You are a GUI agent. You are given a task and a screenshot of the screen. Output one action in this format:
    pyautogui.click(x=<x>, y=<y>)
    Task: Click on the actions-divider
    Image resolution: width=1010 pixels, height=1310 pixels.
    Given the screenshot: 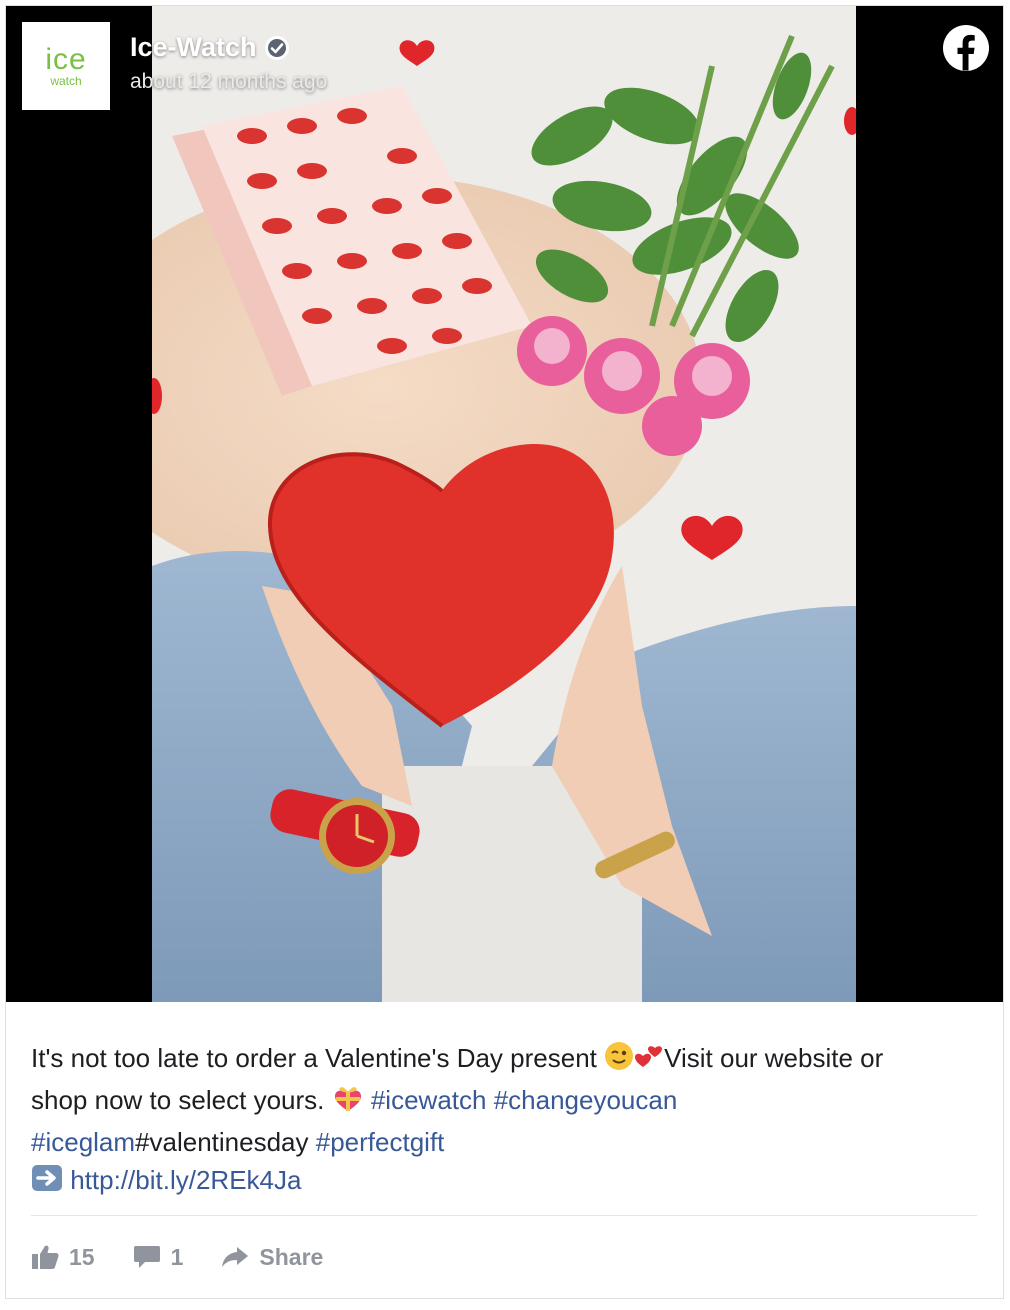 What is the action you would take?
    pyautogui.click(x=504, y=1215)
    